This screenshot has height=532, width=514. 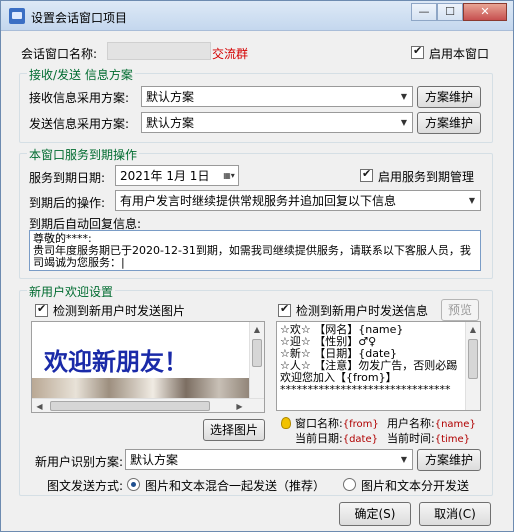 What do you see at coordinates (154, 460) in the screenshot?
I see `identify-scheme-value: 默认方案` at bounding box center [154, 460].